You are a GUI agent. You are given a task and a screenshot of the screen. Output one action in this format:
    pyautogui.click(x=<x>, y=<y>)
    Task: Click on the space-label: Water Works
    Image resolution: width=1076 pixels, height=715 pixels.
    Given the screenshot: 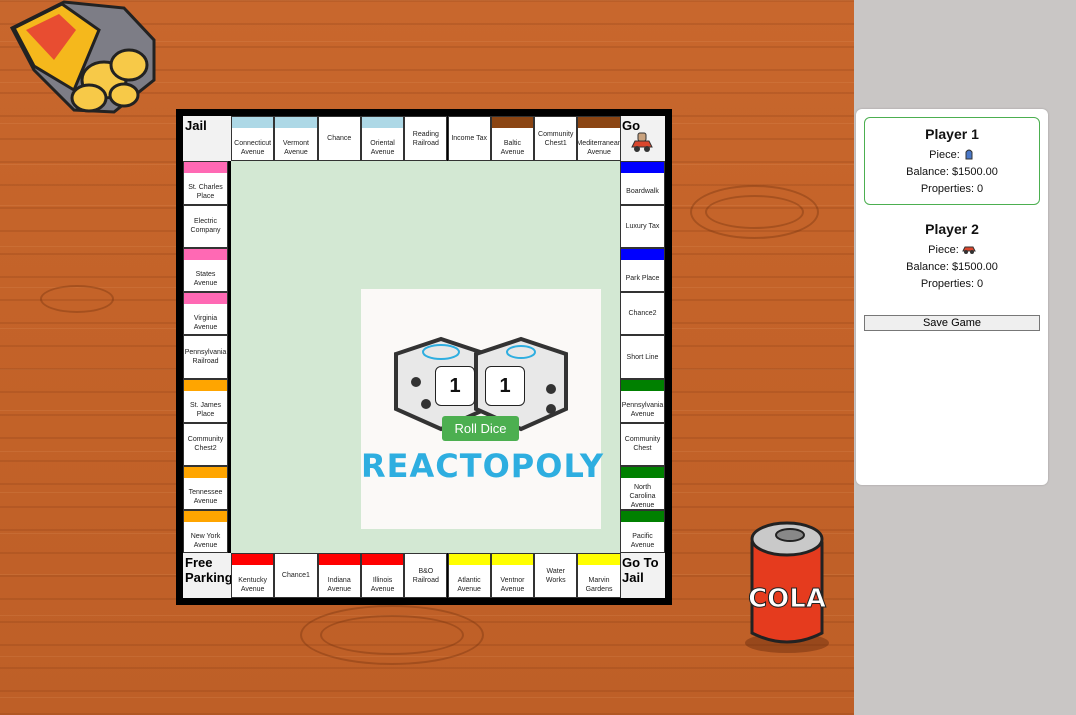 What is the action you would take?
    pyautogui.click(x=555, y=575)
    